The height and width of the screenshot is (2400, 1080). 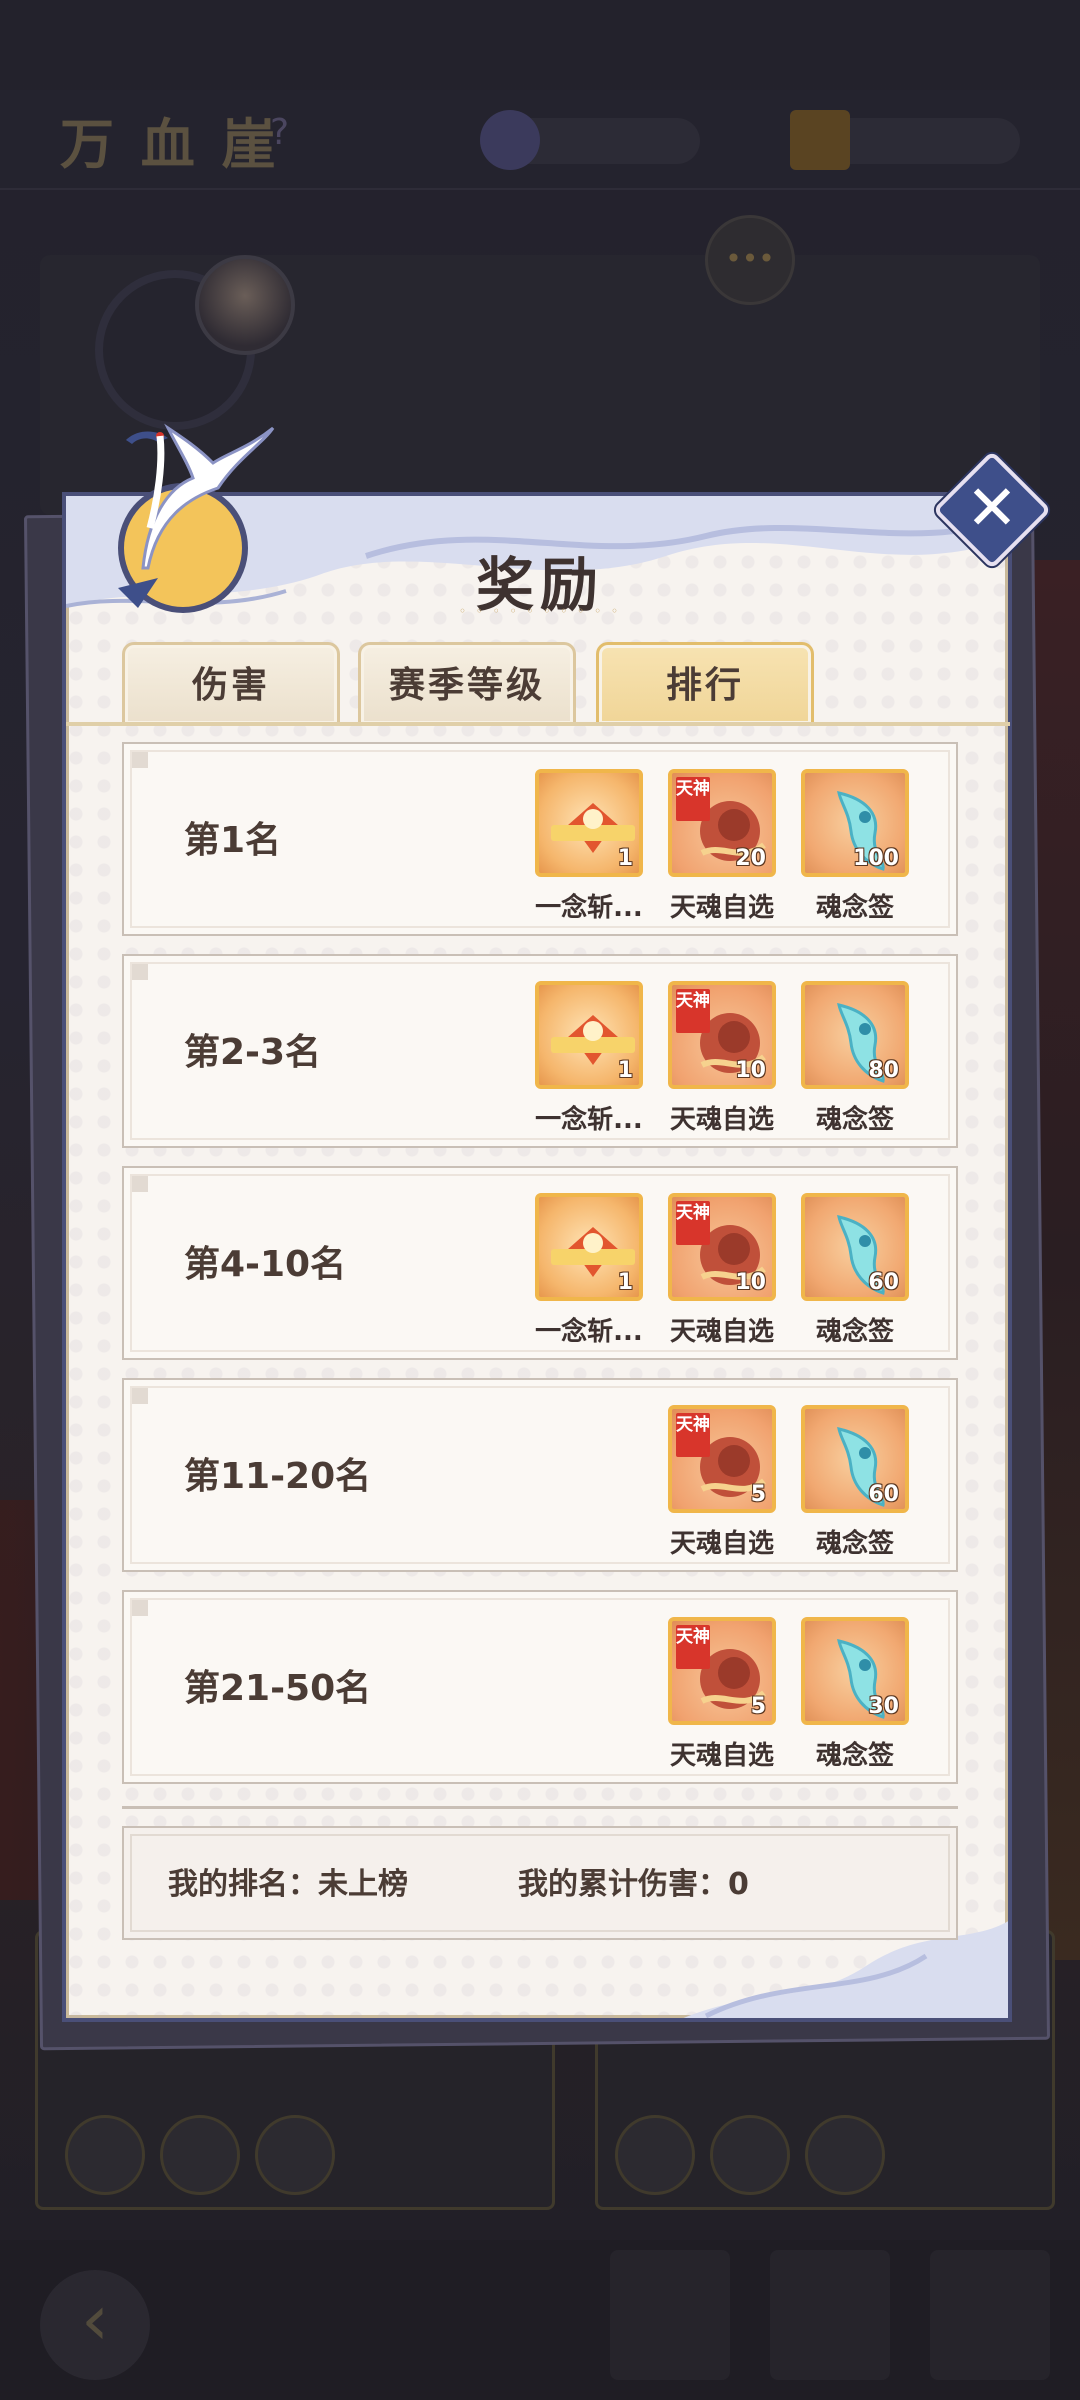 I want to click on reward-item: 80 魂念签, so click(x=855, y=1058).